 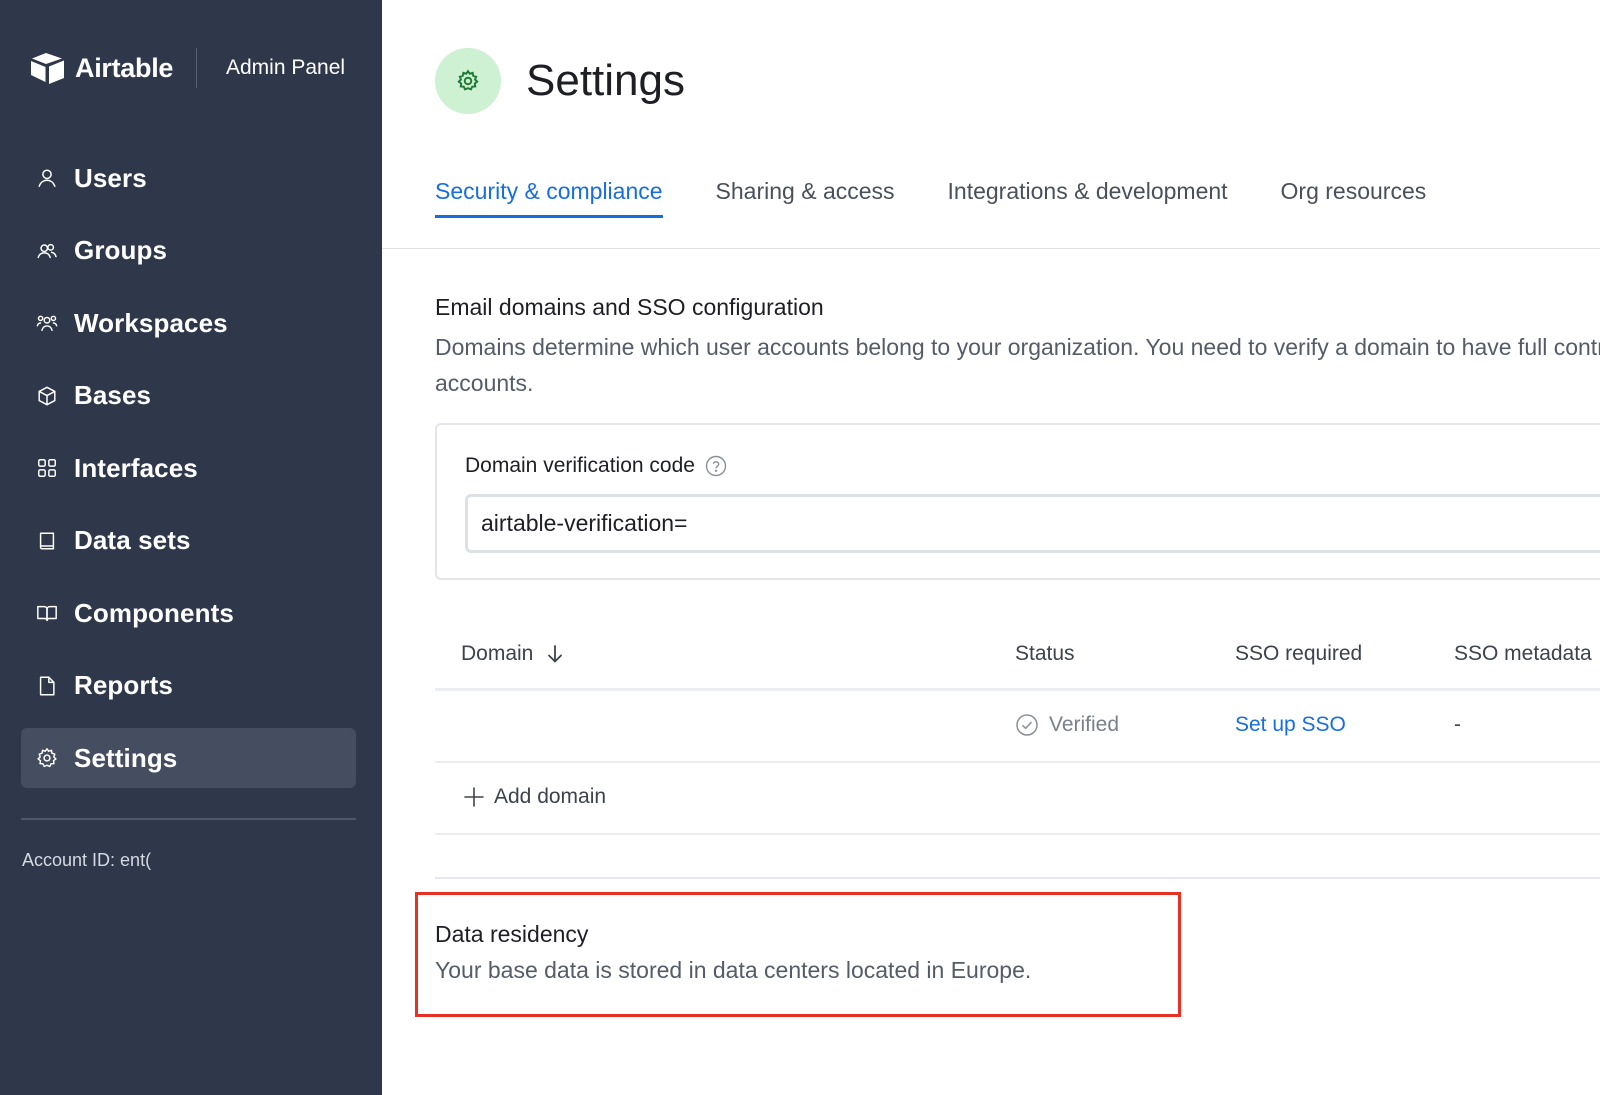 I want to click on sidebar-item-label: Data sets, so click(x=132, y=540).